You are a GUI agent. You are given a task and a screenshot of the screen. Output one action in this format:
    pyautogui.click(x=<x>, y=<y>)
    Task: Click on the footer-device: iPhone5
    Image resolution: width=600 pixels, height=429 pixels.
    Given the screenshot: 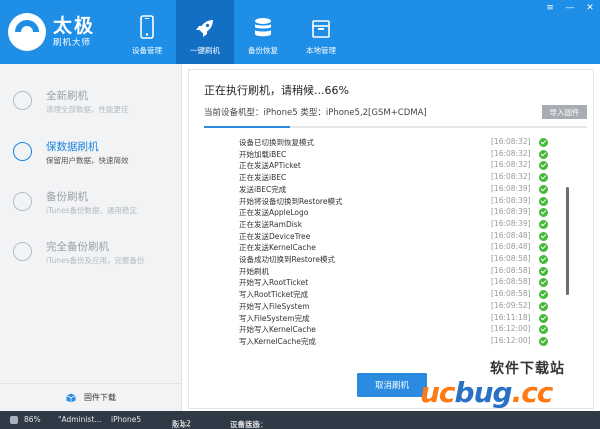 What is the action you would take?
    pyautogui.click(x=126, y=419)
    